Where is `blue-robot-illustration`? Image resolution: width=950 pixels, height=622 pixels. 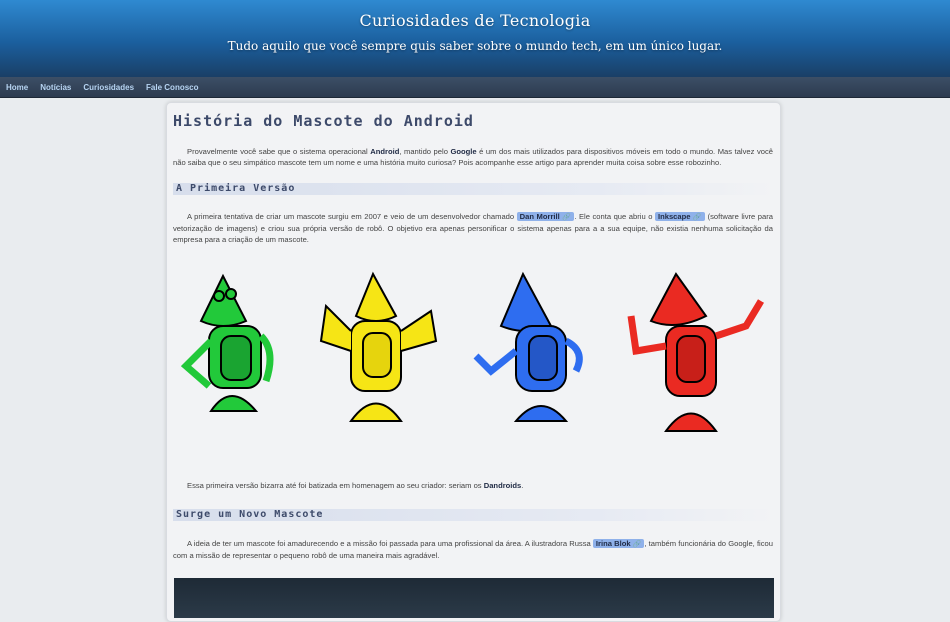 blue-robot-illustration is located at coordinates (528, 346).